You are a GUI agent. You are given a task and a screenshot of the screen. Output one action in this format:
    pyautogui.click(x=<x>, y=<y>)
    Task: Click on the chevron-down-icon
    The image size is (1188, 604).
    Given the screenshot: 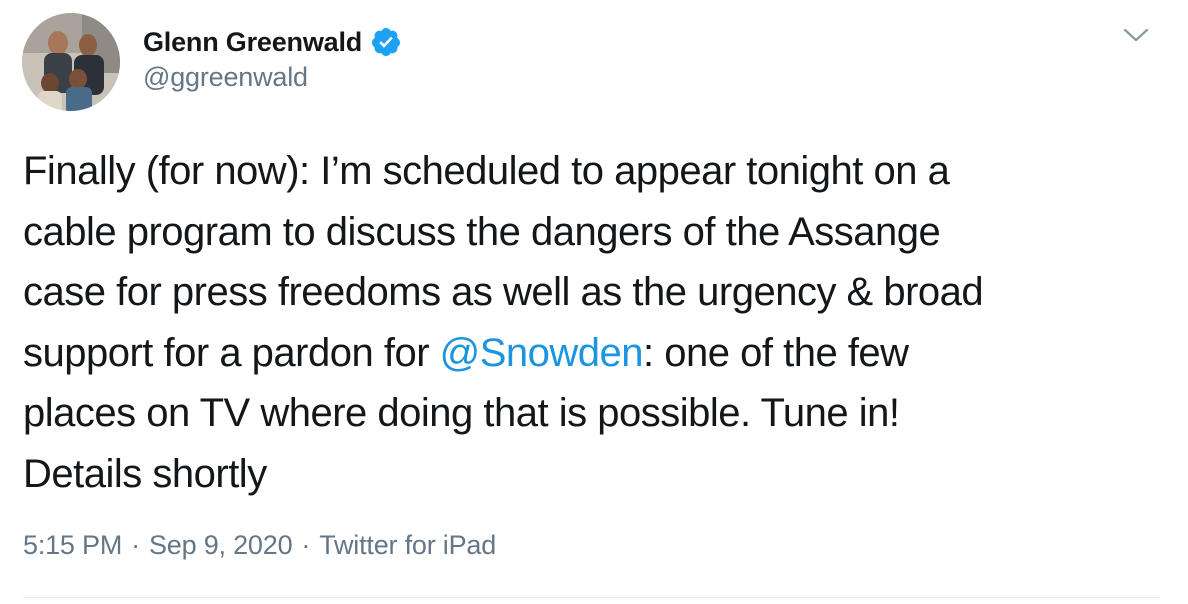 What is the action you would take?
    pyautogui.click(x=1136, y=35)
    